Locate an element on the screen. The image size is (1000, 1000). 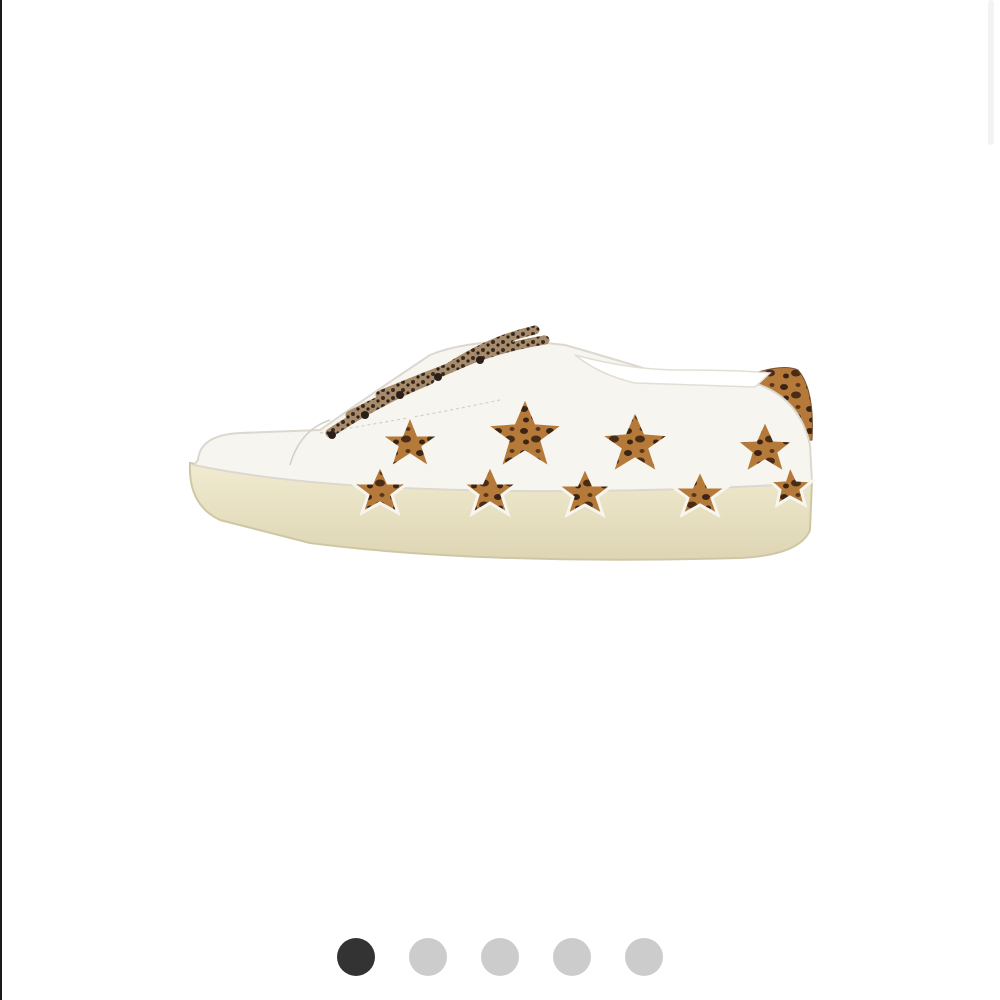
product-image is located at coordinates (502, 443).